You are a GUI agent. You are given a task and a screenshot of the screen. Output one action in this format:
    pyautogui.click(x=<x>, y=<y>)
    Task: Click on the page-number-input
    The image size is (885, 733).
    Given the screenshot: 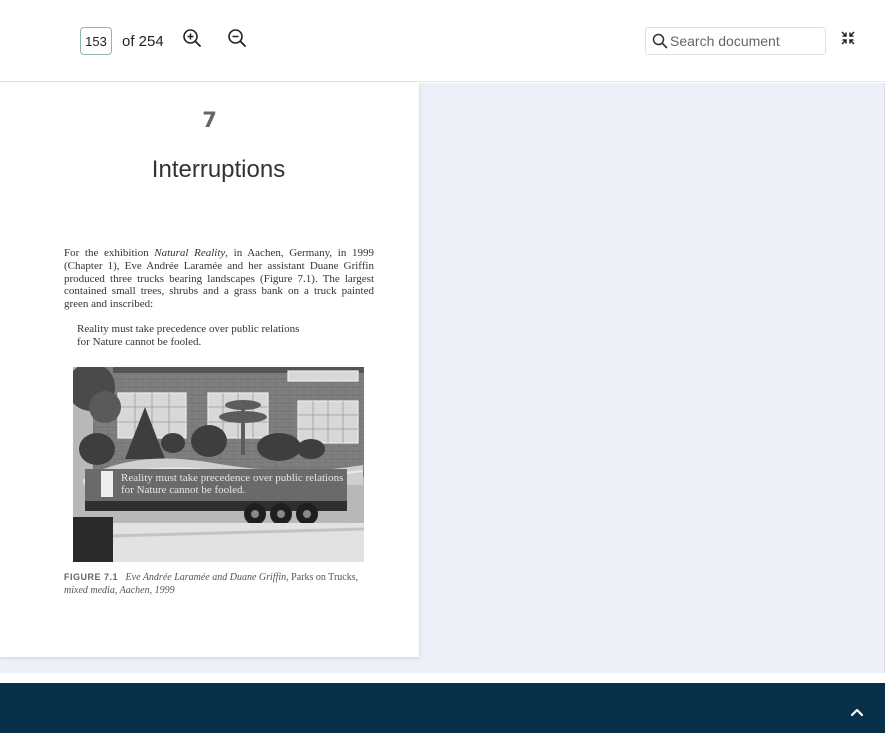 What is the action you would take?
    pyautogui.click(x=96, y=41)
    